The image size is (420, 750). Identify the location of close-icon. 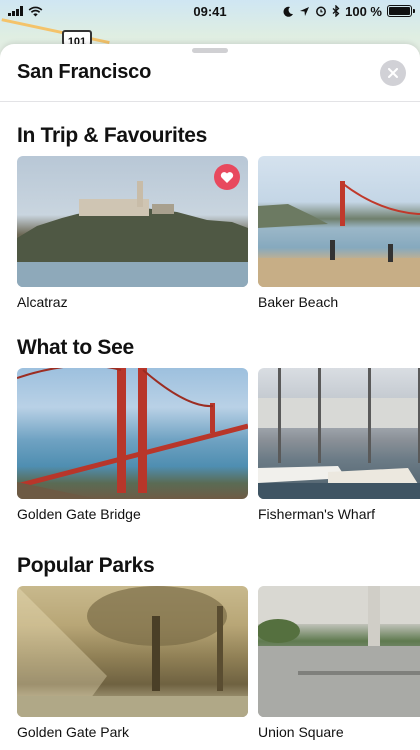
(393, 72).